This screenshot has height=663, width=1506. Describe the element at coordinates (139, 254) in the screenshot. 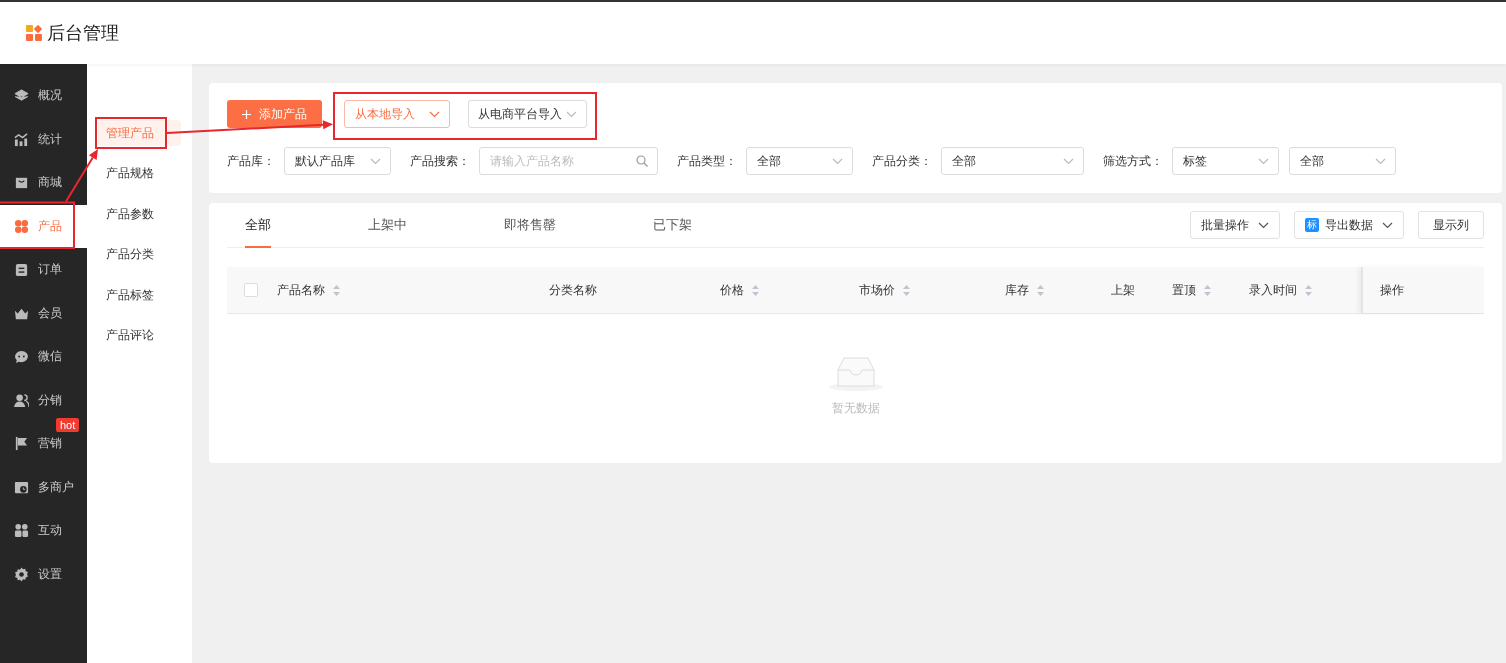

I see `submenu-item: 产品分类` at that location.